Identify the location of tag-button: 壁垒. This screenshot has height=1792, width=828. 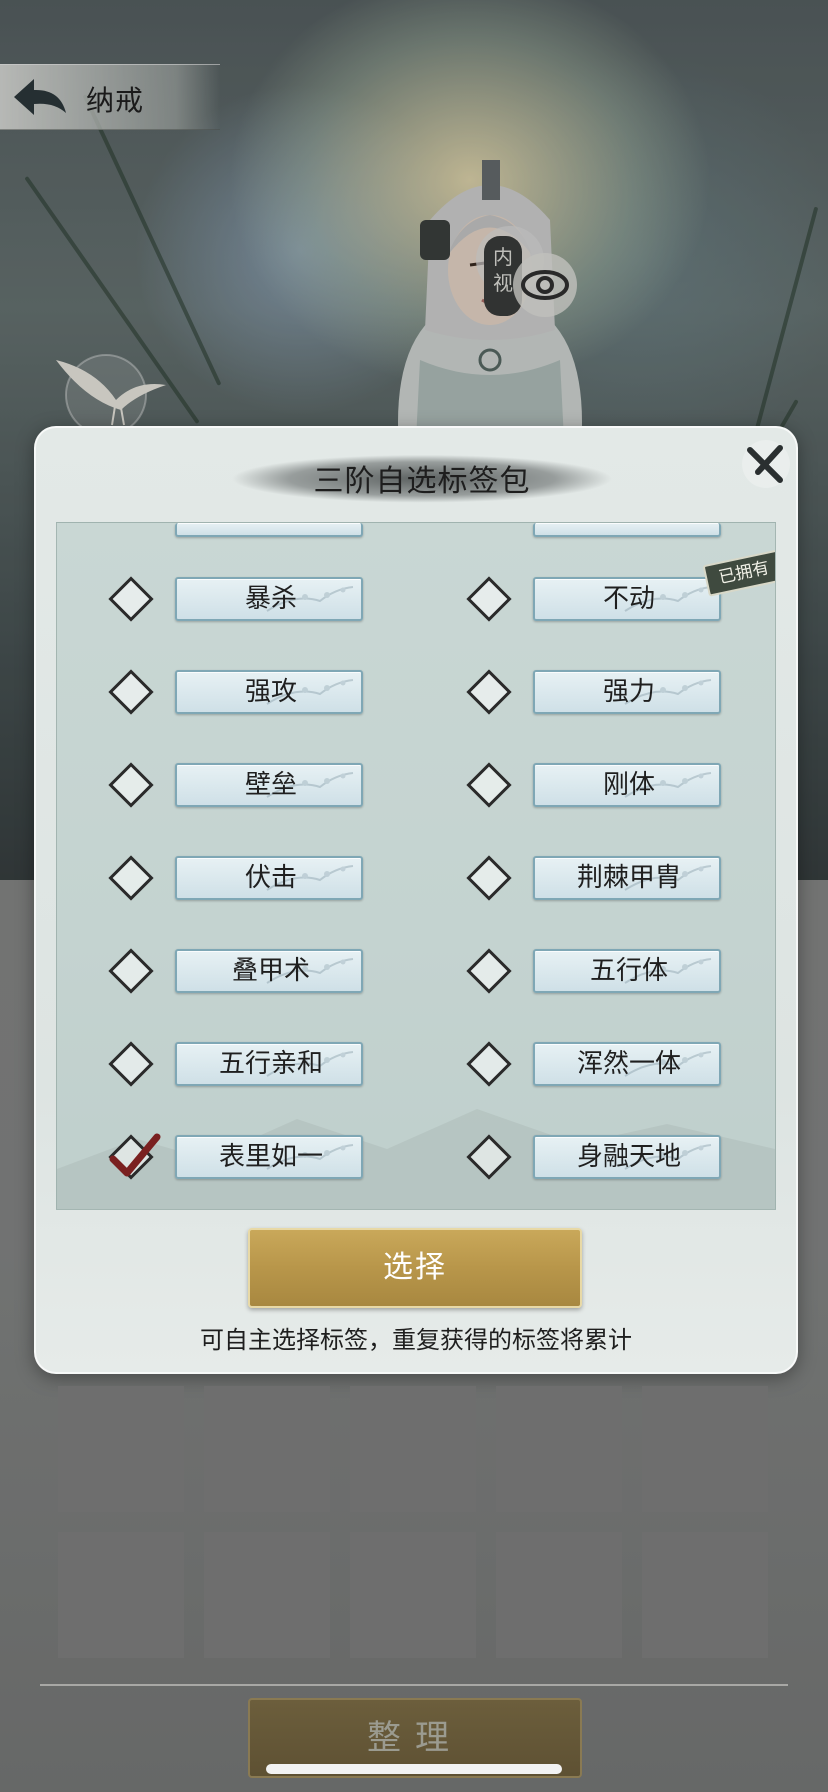
(269, 785).